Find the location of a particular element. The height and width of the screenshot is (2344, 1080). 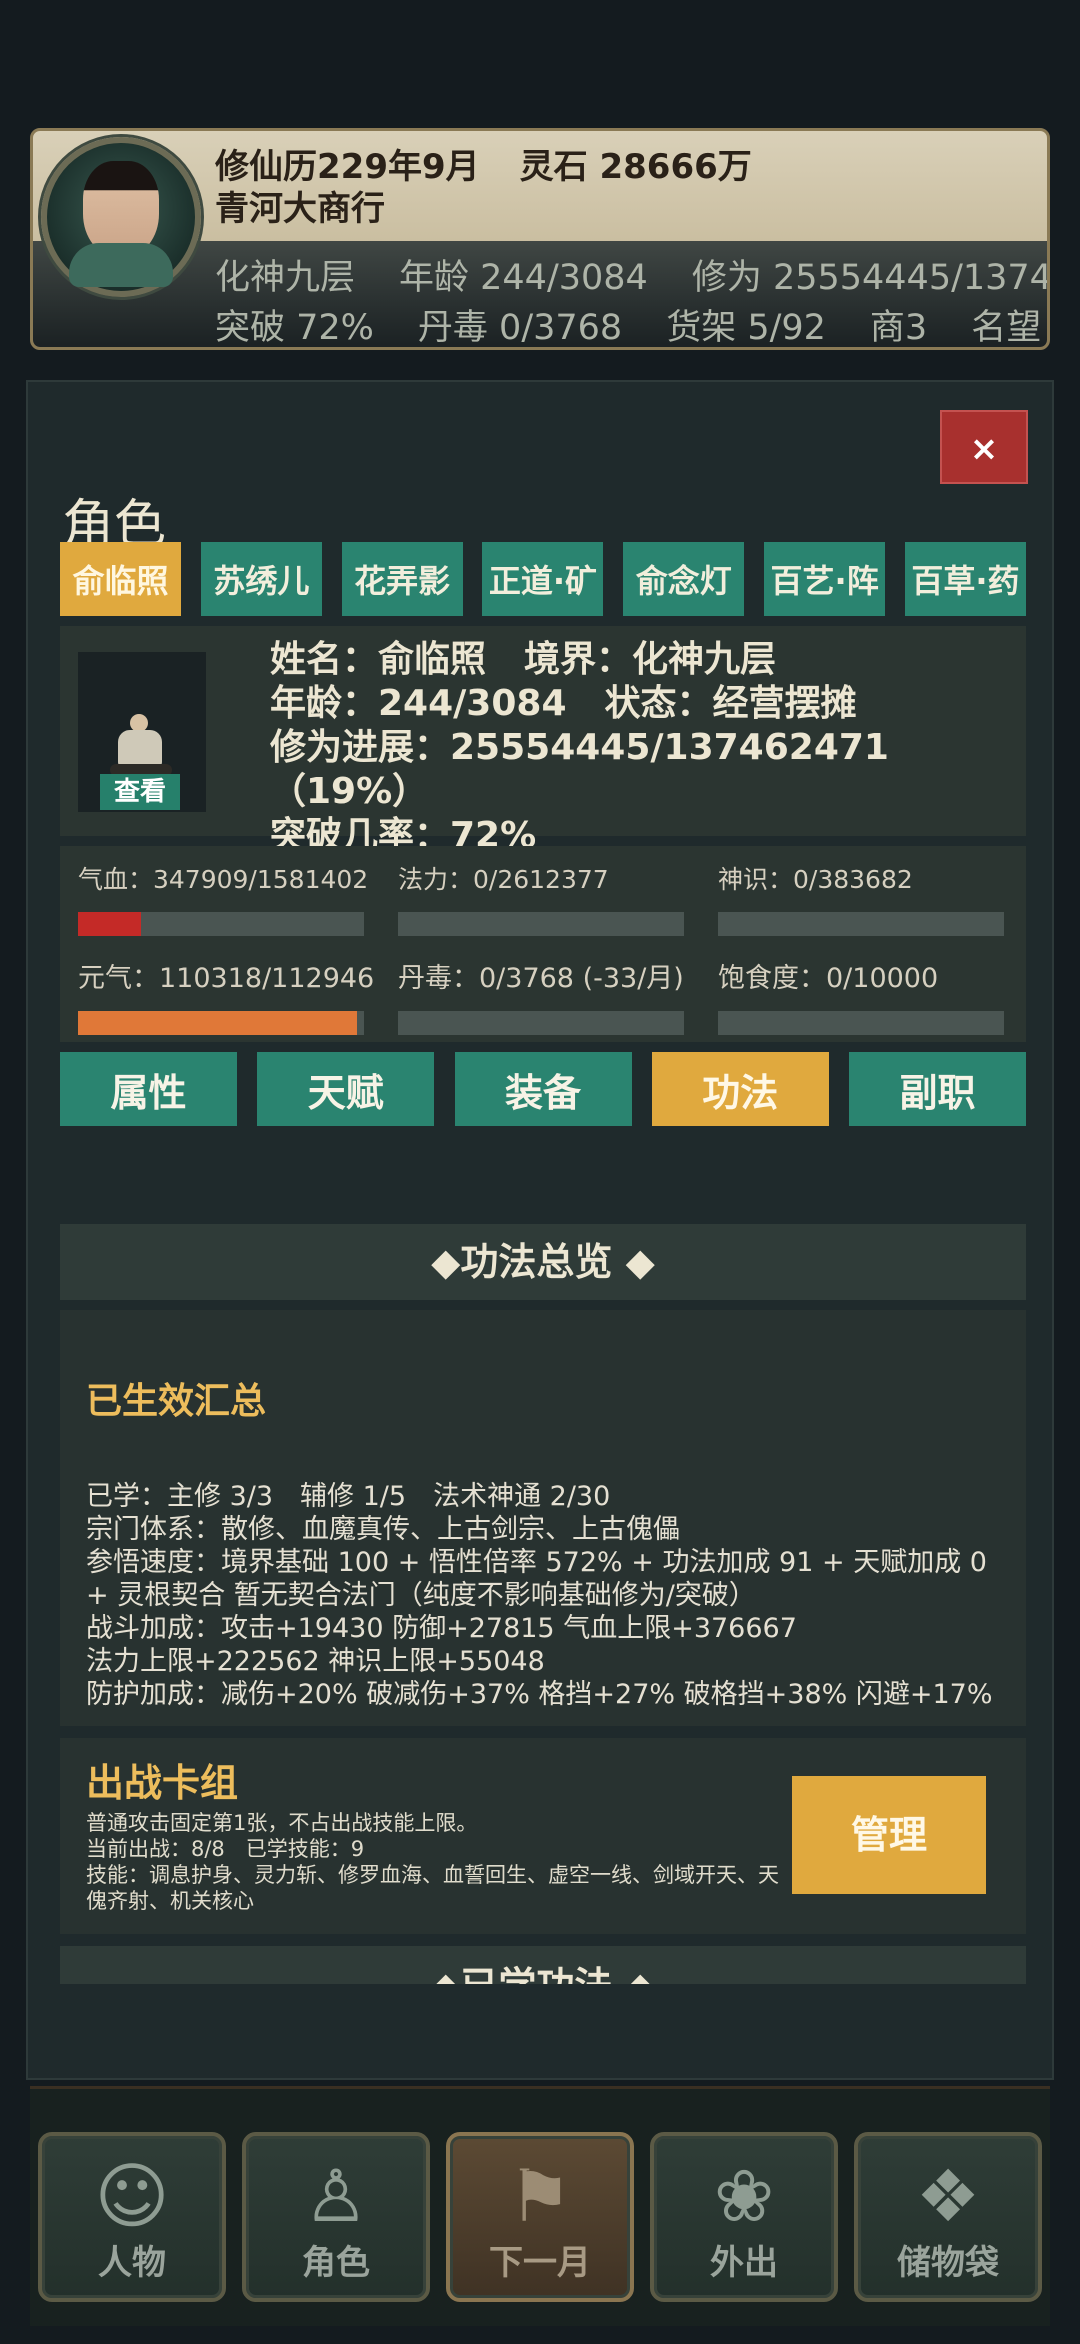

breakthrough-stat: 突破 72% is located at coordinates (294, 328).